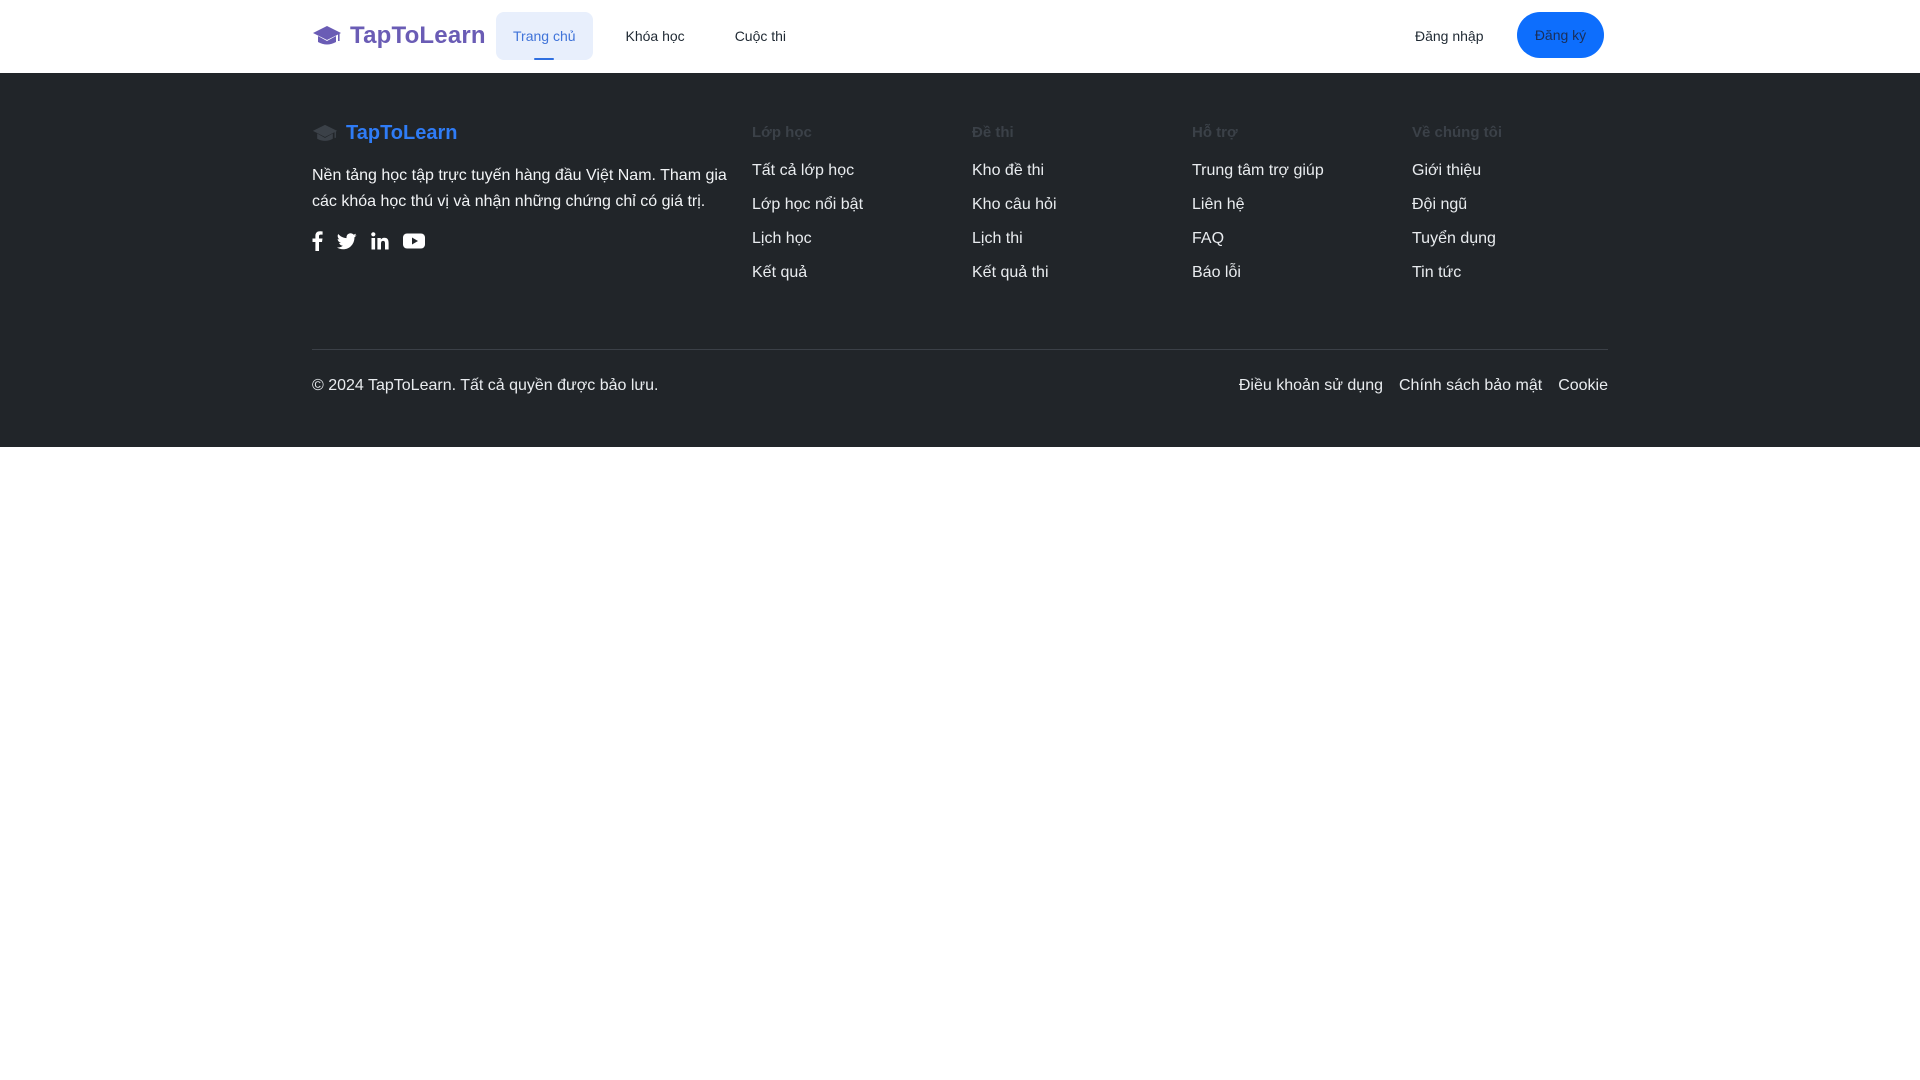 The width and height of the screenshot is (1920, 1080). What do you see at coordinates (807, 170) in the screenshot?
I see `footer-link: Tất cả lớp học` at bounding box center [807, 170].